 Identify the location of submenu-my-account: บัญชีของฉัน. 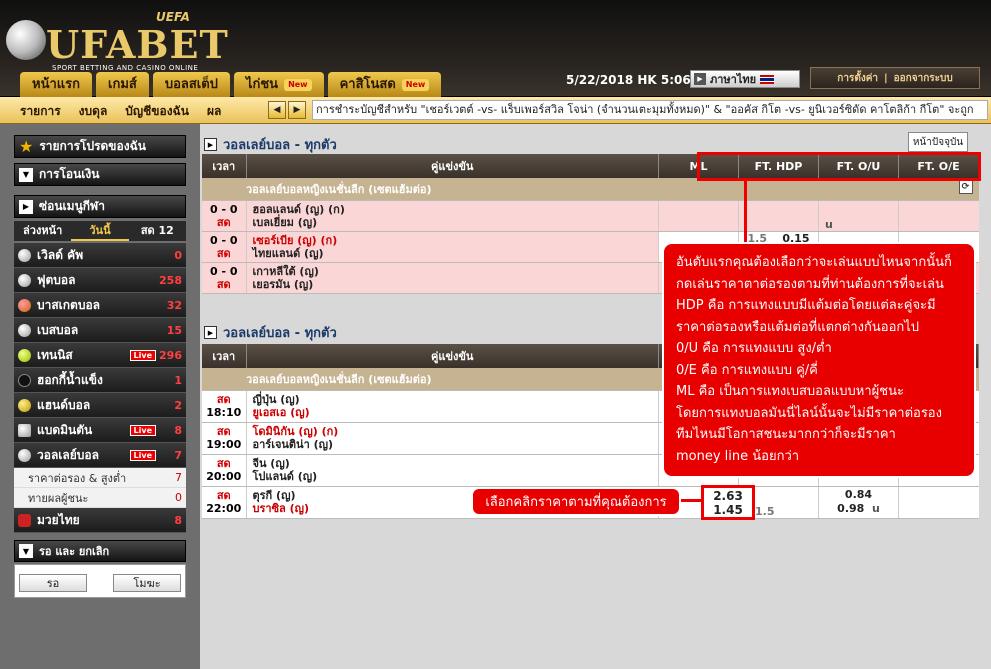
(157, 111).